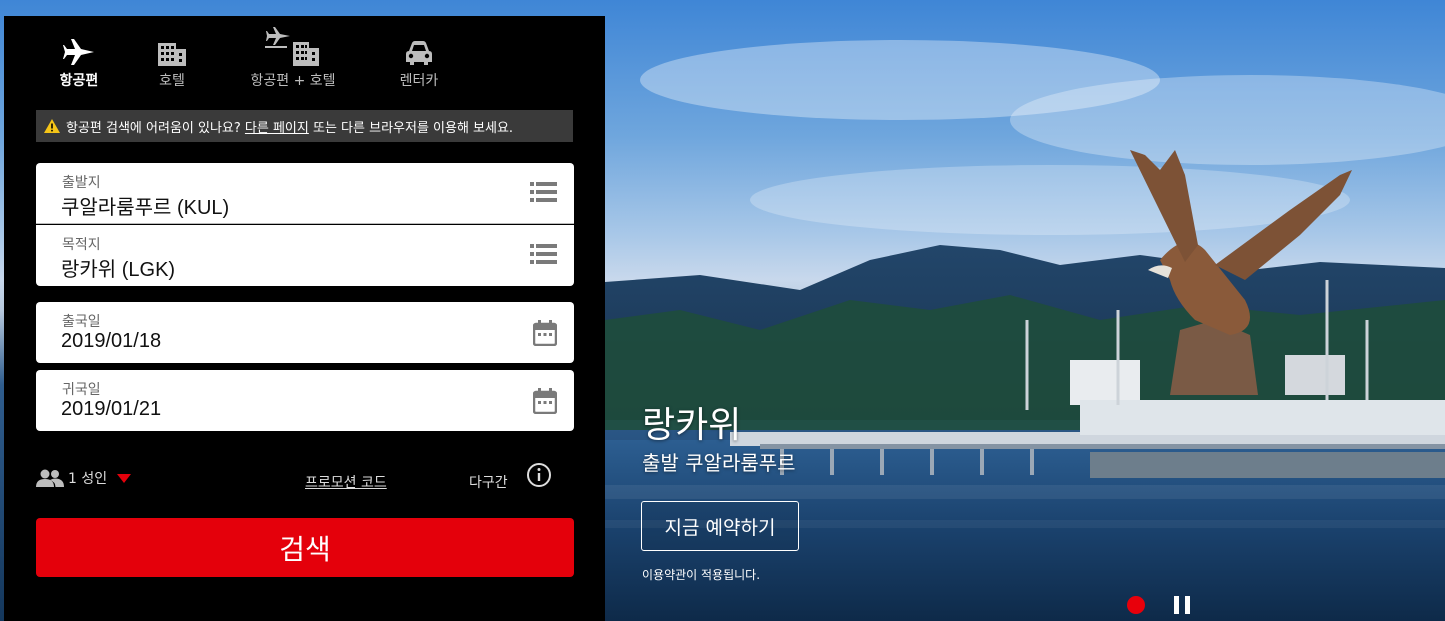 The image size is (1445, 621). Describe the element at coordinates (172, 54) in the screenshot. I see `hotel-icon` at that location.